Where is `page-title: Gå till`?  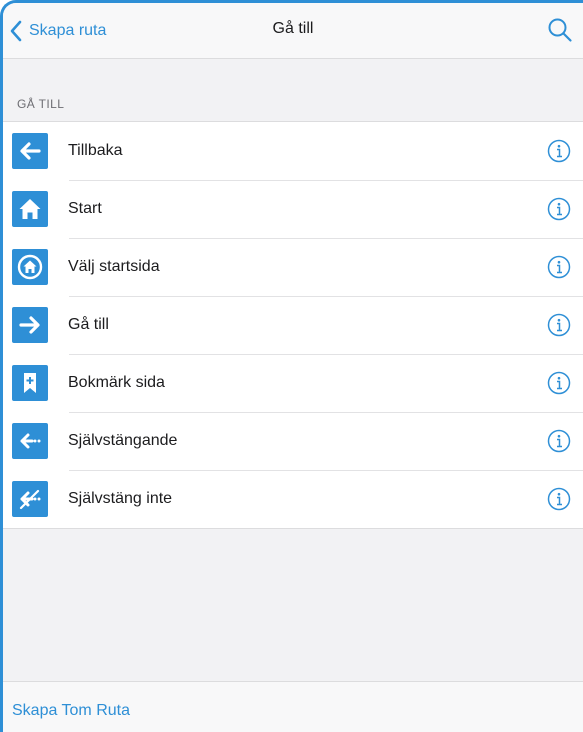 page-title: Gå till is located at coordinates (293, 28).